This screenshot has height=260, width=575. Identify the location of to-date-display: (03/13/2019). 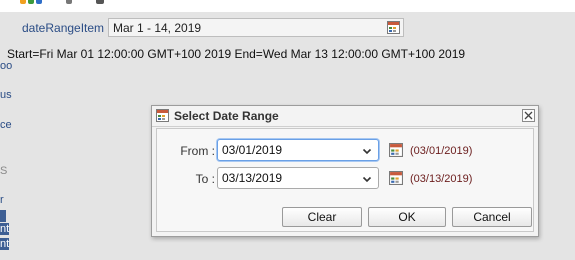
(441, 179).